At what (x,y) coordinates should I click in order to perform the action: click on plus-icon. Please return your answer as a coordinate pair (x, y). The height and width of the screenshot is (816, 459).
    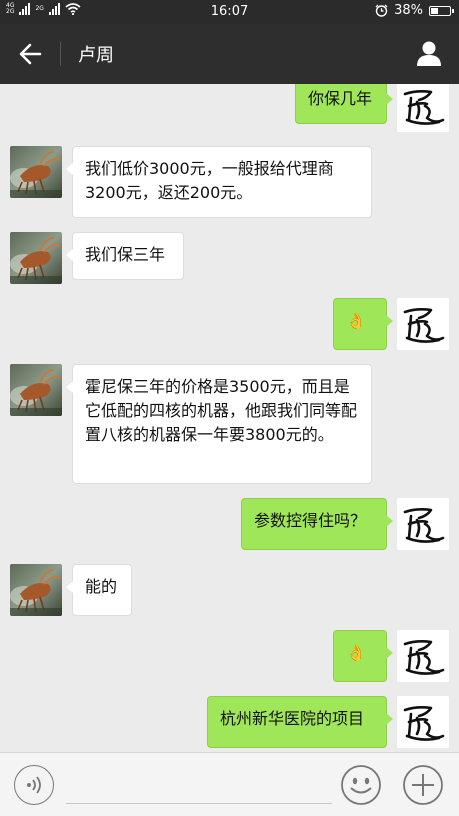
    Looking at the image, I should click on (423, 785).